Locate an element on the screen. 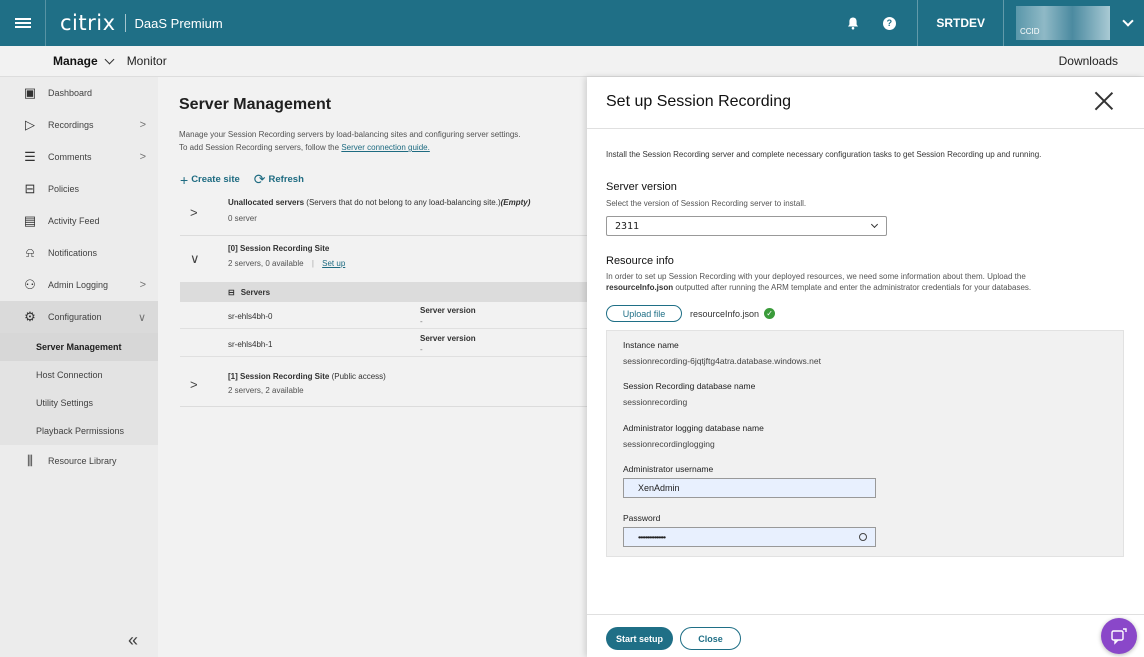 The height and width of the screenshot is (657, 1144). help-glyph: ? is located at coordinates (889, 23).